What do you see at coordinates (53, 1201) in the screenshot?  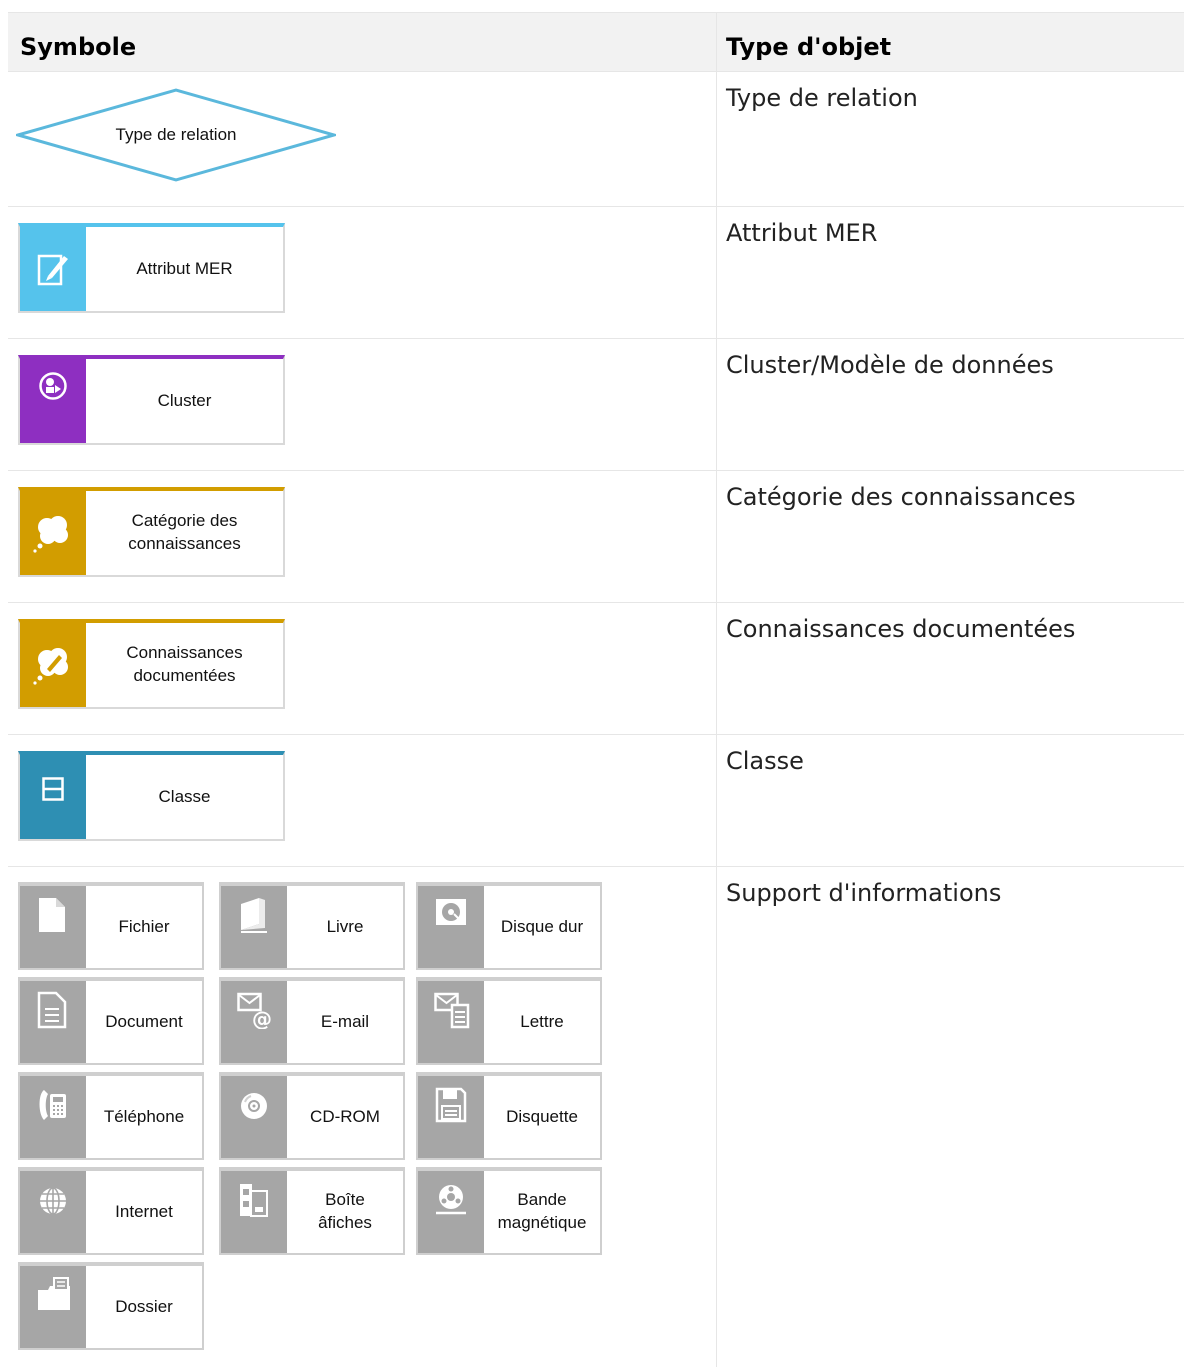 I see `globe-icon` at bounding box center [53, 1201].